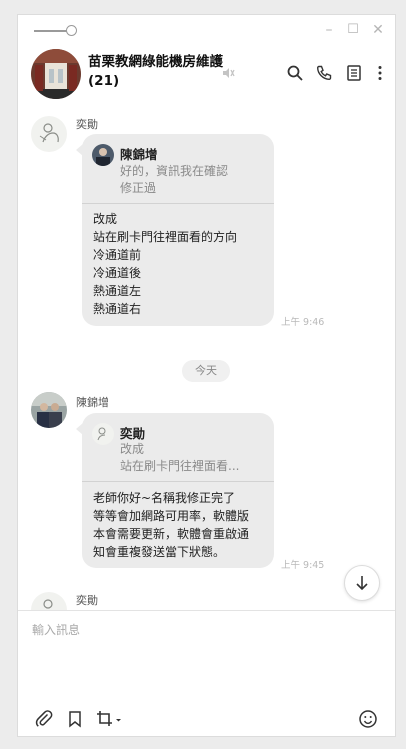  I want to click on message-text: 老師你好~名稱我修正完了, so click(164, 498).